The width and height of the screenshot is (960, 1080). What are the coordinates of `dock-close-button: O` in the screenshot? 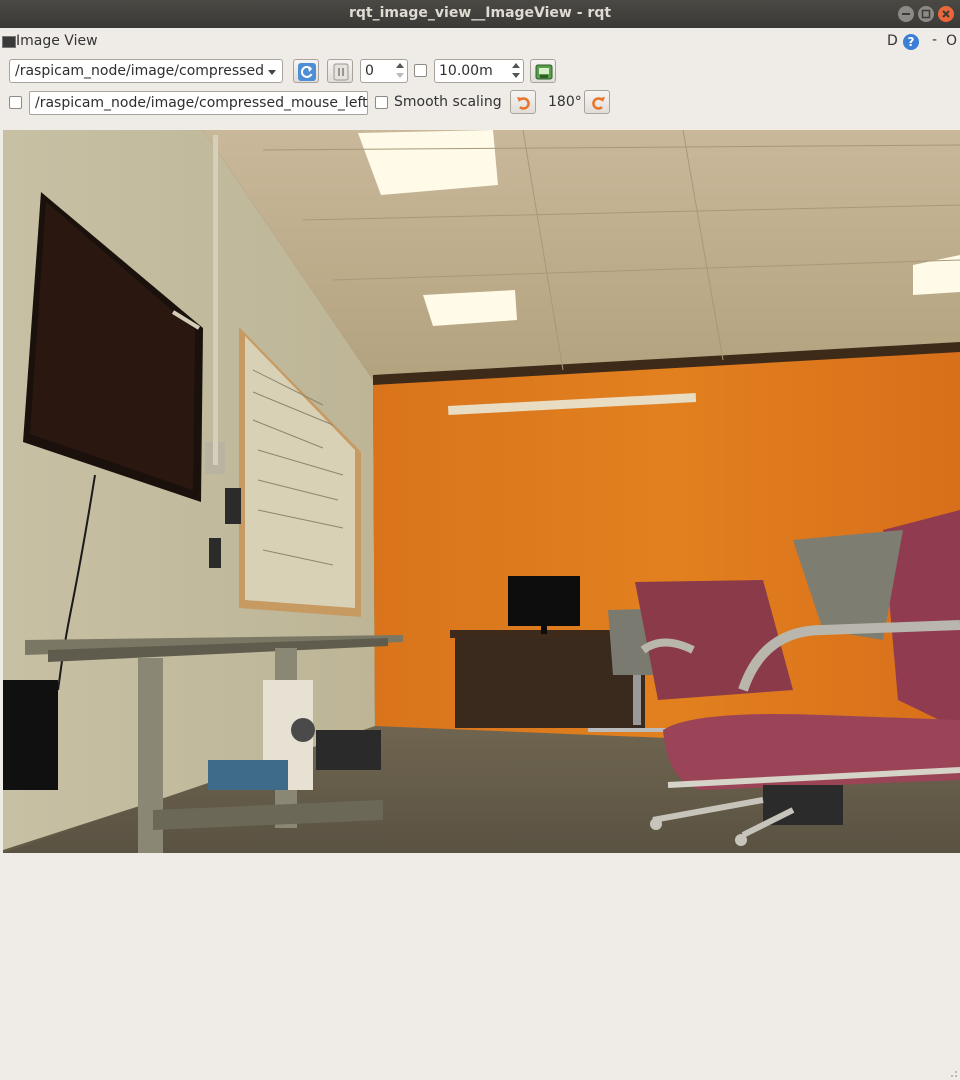 It's located at (951, 41).